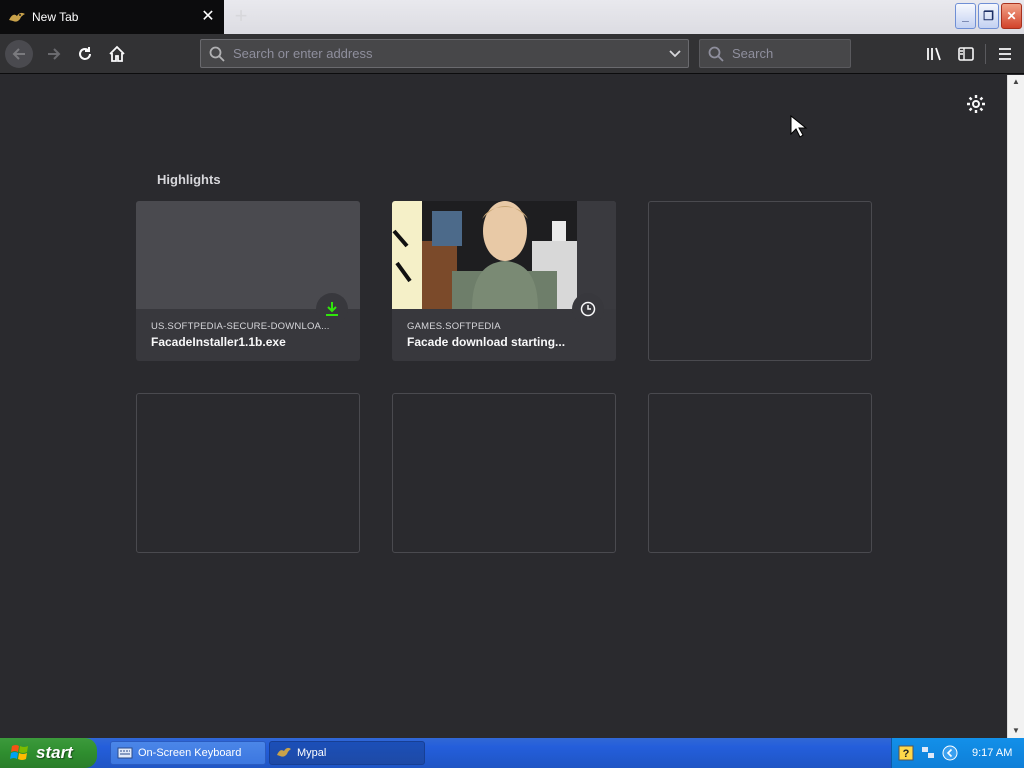 The width and height of the screenshot is (1024, 768). I want to click on help-icon: ?, so click(906, 753).